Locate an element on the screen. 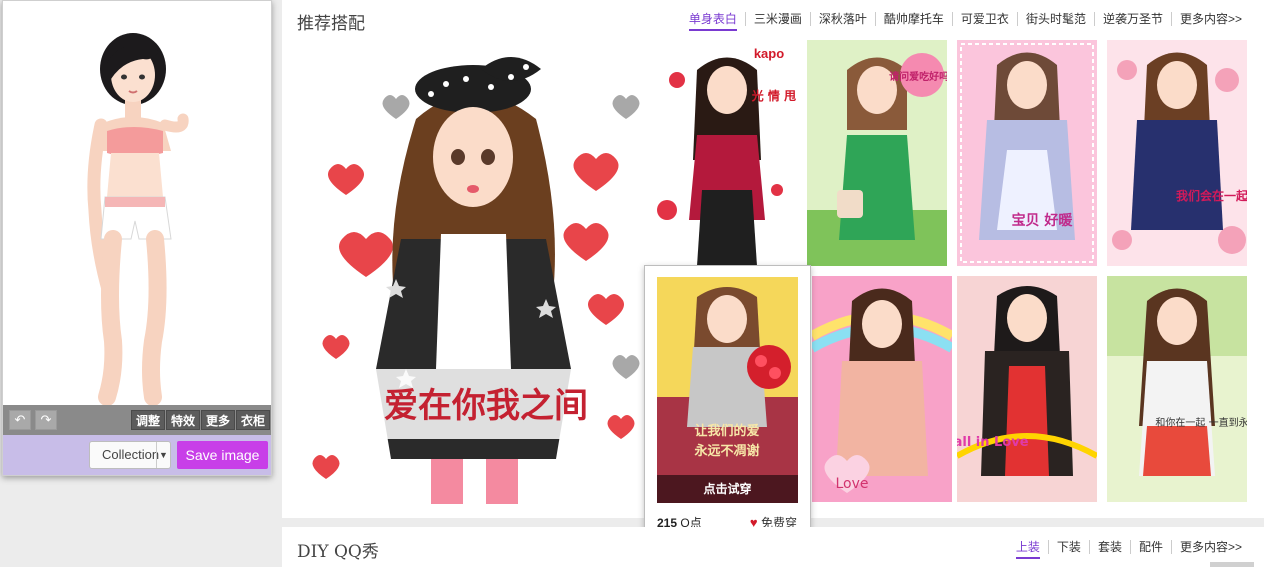 This screenshot has width=1264, height=567. section-title: 推荐搭配 is located at coordinates (331, 24).